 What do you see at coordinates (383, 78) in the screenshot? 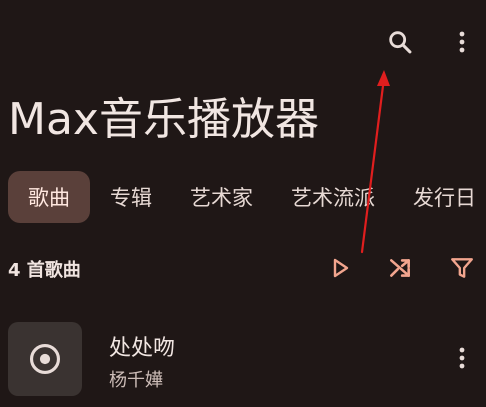
I see `arrowhead-icon` at bounding box center [383, 78].